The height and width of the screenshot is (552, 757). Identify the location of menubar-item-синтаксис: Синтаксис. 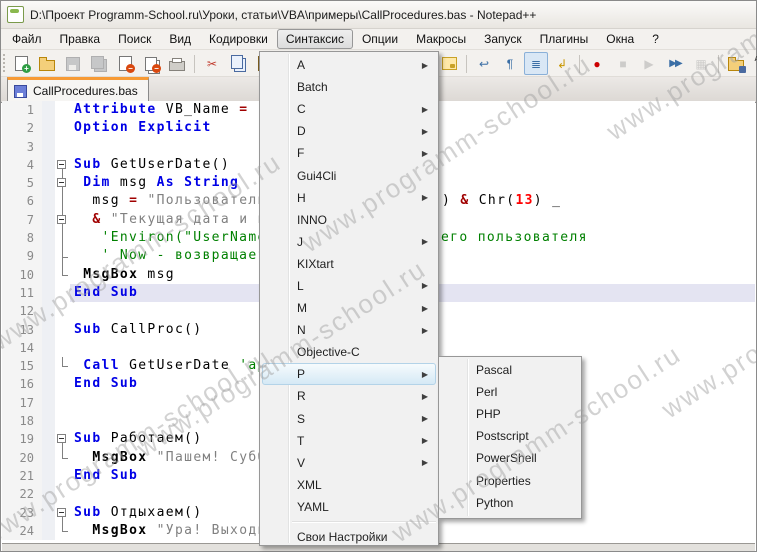
(314, 39).